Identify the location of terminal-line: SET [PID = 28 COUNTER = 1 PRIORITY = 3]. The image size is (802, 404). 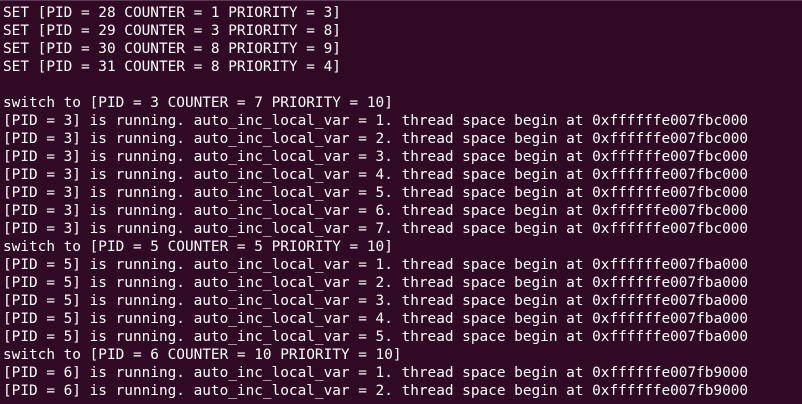
(172, 13).